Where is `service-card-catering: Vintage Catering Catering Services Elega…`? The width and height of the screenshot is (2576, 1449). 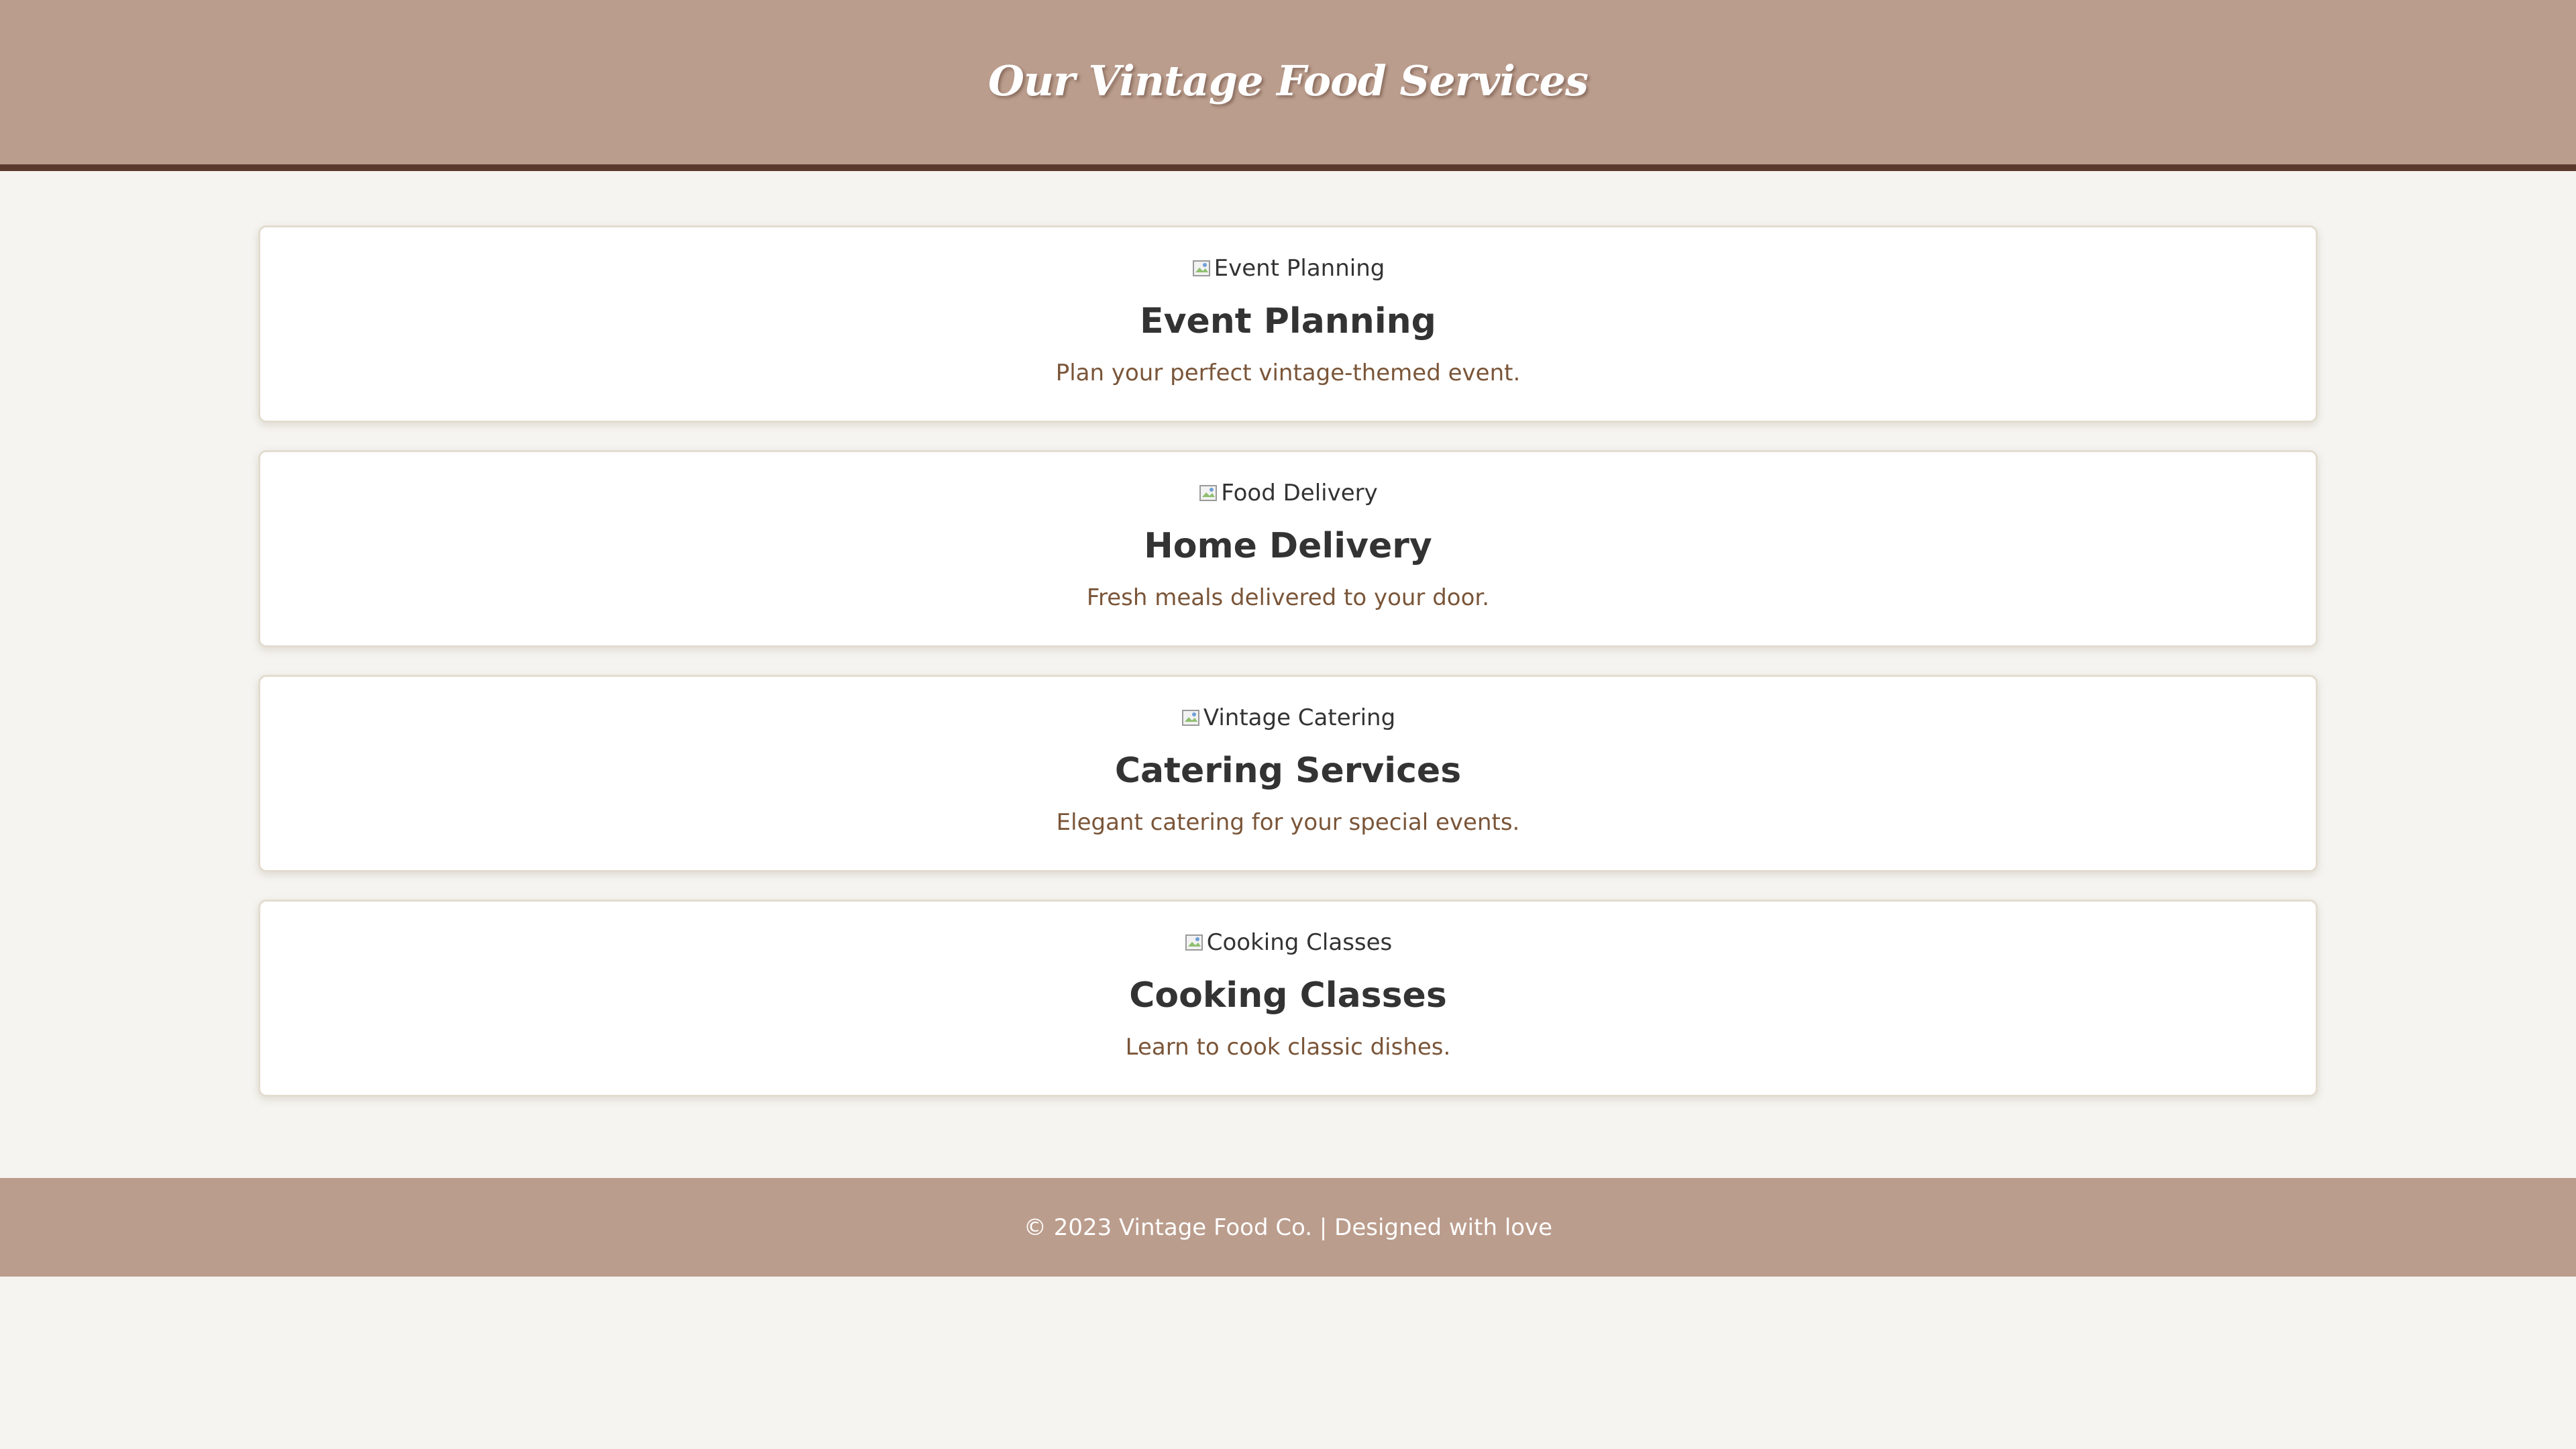
service-card-catering: Vintage Catering Catering Services Elega… is located at coordinates (1288, 773).